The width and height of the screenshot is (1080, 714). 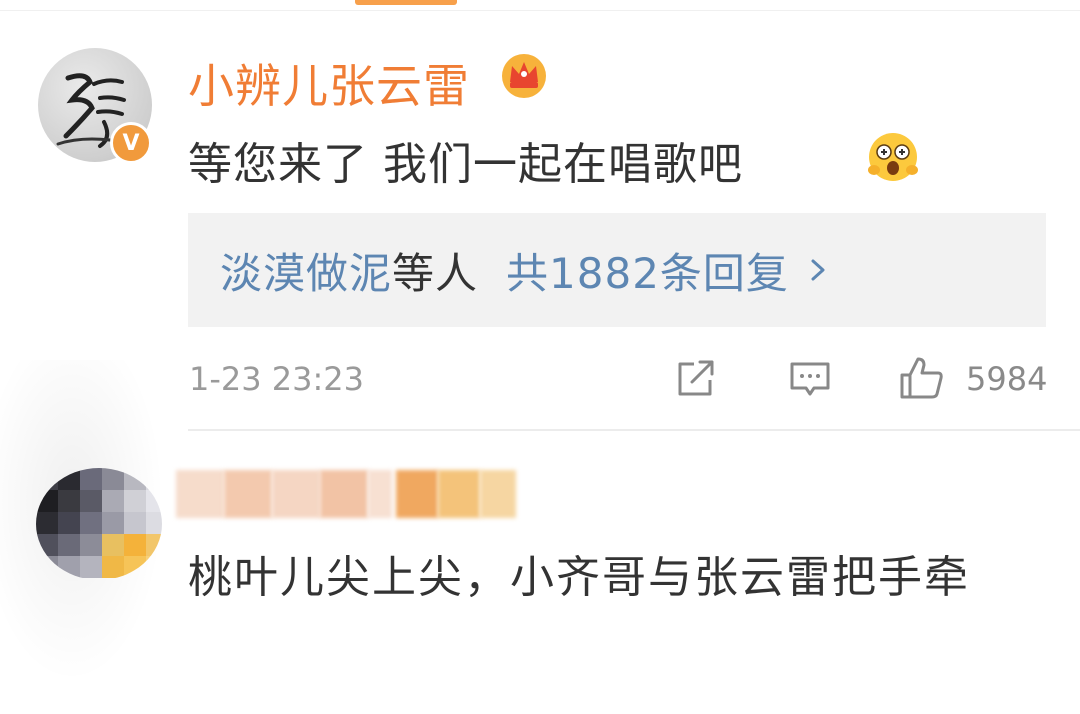 What do you see at coordinates (465, 164) in the screenshot?
I see `comment-text: 等您来了 我们一起在唱歌吧` at bounding box center [465, 164].